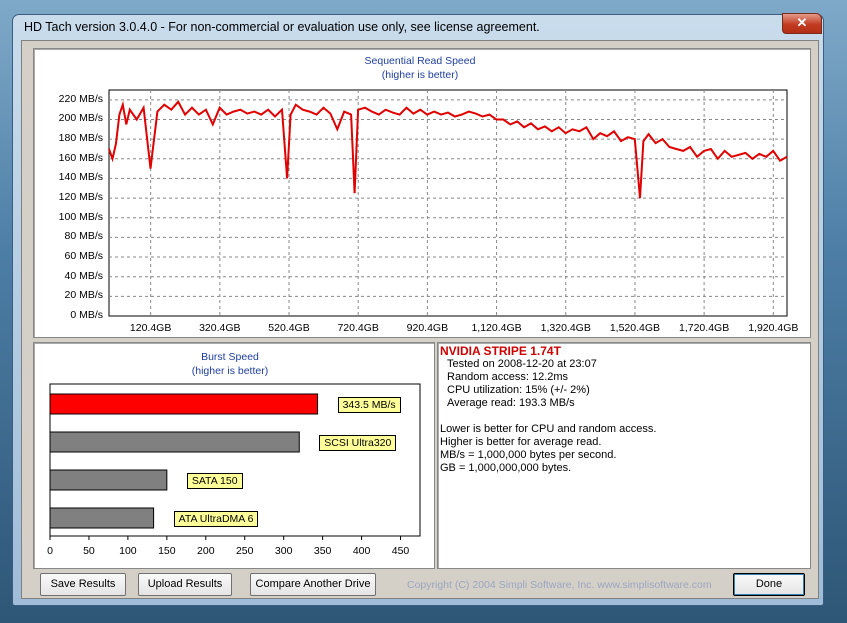 The height and width of the screenshot is (623, 847). I want to click on sequential-chart-title: Sequential Read Speed, so click(420, 61).